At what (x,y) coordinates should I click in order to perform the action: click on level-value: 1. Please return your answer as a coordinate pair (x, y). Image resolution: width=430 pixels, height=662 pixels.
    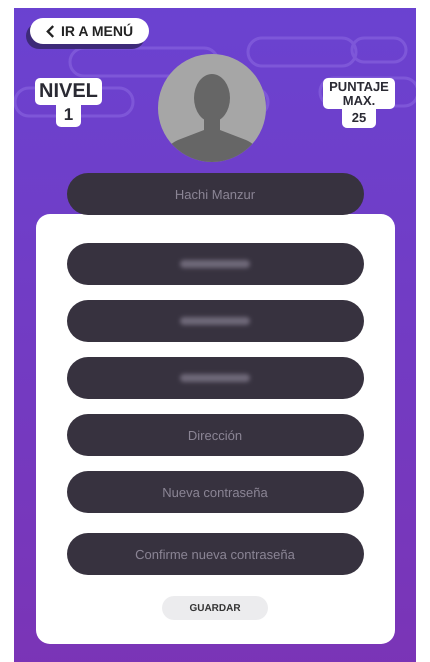
    Looking at the image, I should click on (69, 116).